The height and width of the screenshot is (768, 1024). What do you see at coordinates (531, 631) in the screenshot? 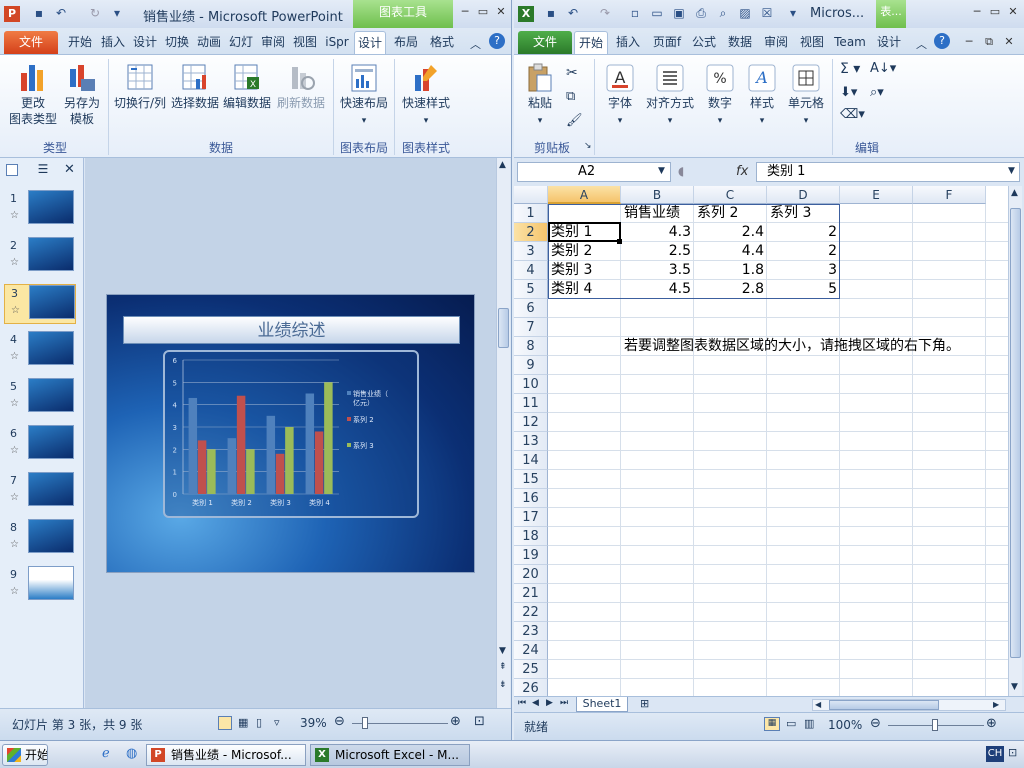
I see `row-header-23: 23` at bounding box center [531, 631].